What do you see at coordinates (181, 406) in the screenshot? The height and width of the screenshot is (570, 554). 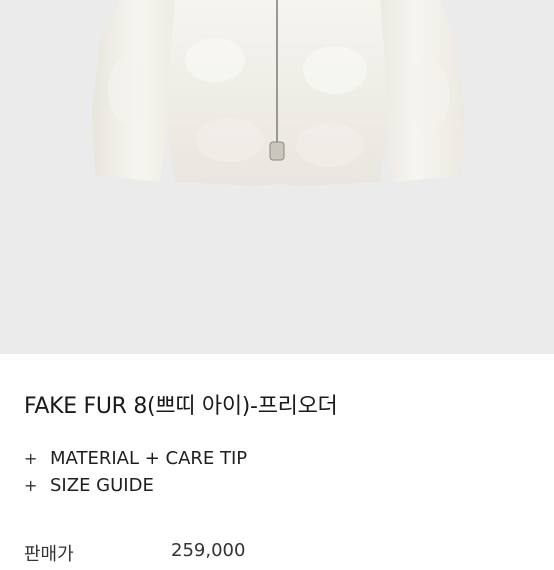 I see `product-title: FAKE FUR 8(쁘띠 아이)-프리오더` at bounding box center [181, 406].